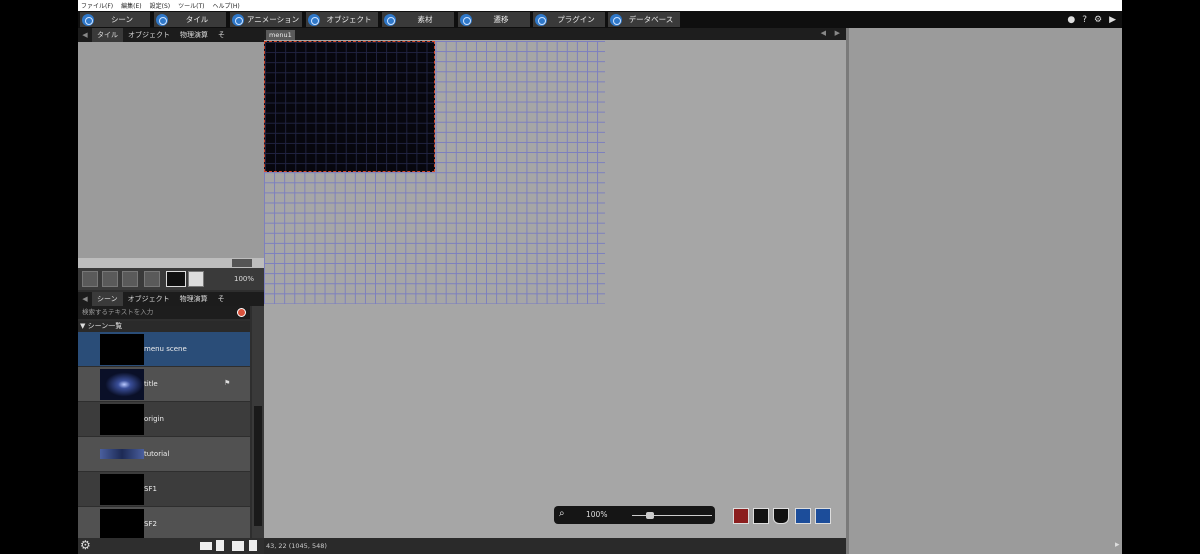 Image resolution: width=1200 pixels, height=554 pixels. What do you see at coordinates (164, 522) in the screenshot?
I see `scene-row-sf2: SF2` at bounding box center [164, 522].